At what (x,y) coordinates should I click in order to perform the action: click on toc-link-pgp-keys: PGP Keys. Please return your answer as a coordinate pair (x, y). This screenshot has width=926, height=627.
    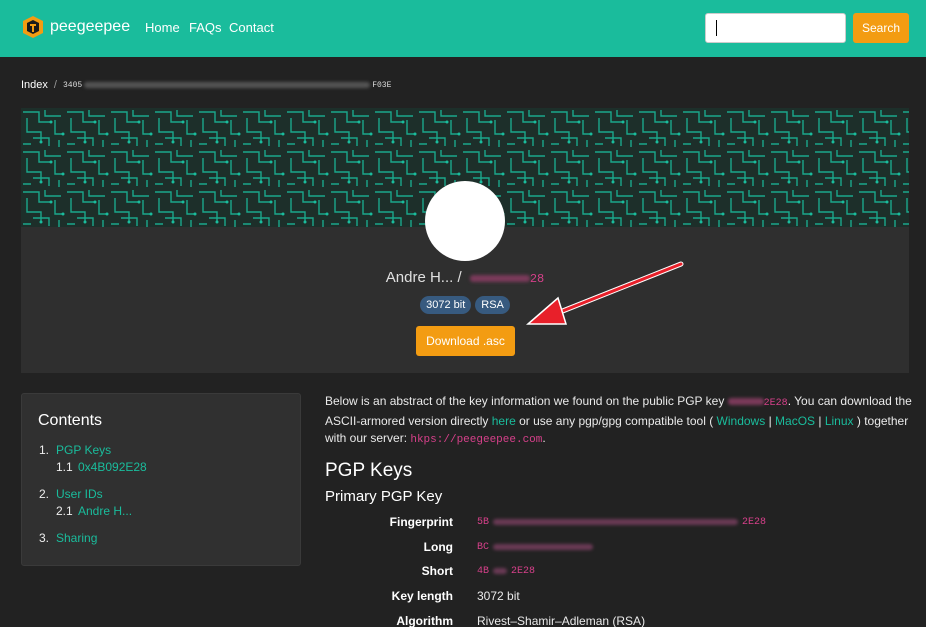
    Looking at the image, I should click on (83, 450).